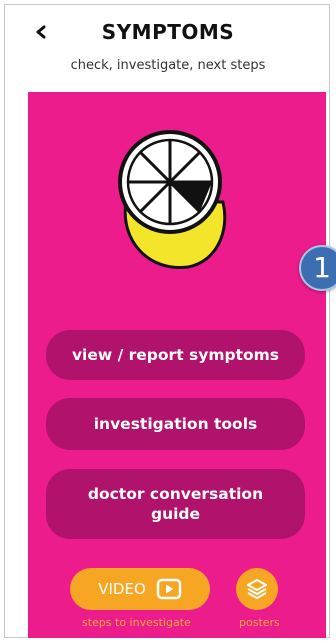 The width and height of the screenshot is (336, 643). Describe the element at coordinates (259, 622) in the screenshot. I see `posters-caption: posters` at that location.